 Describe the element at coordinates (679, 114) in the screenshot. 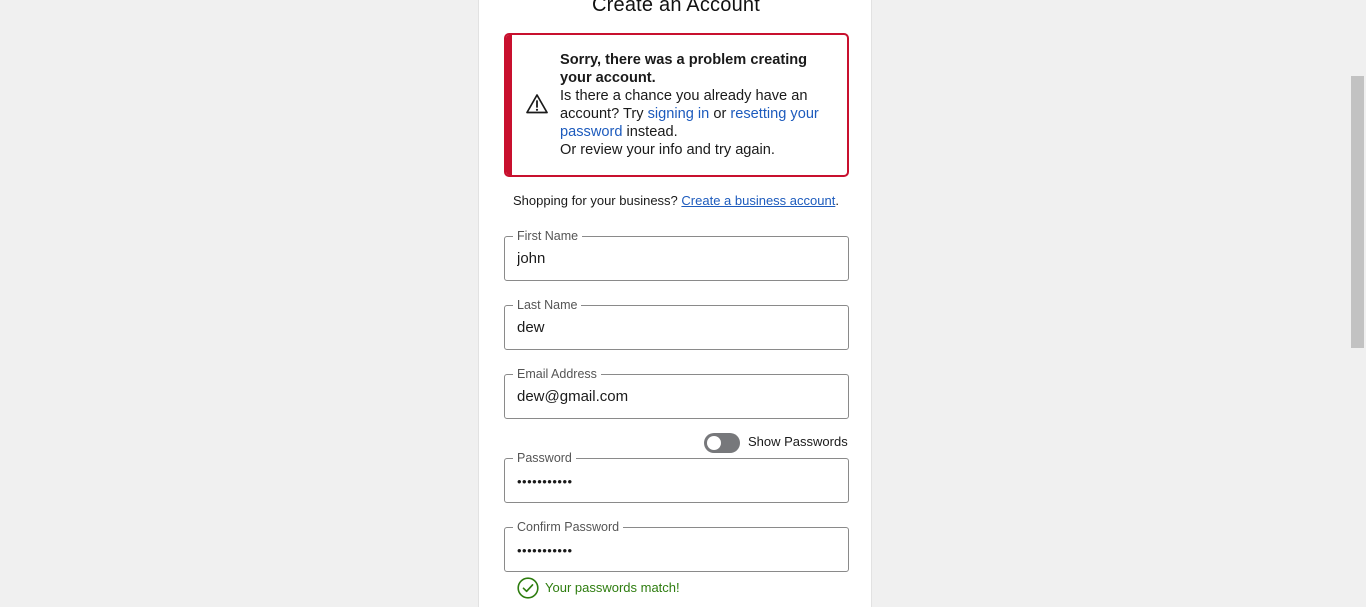

I see `signin-link: signing in` at that location.